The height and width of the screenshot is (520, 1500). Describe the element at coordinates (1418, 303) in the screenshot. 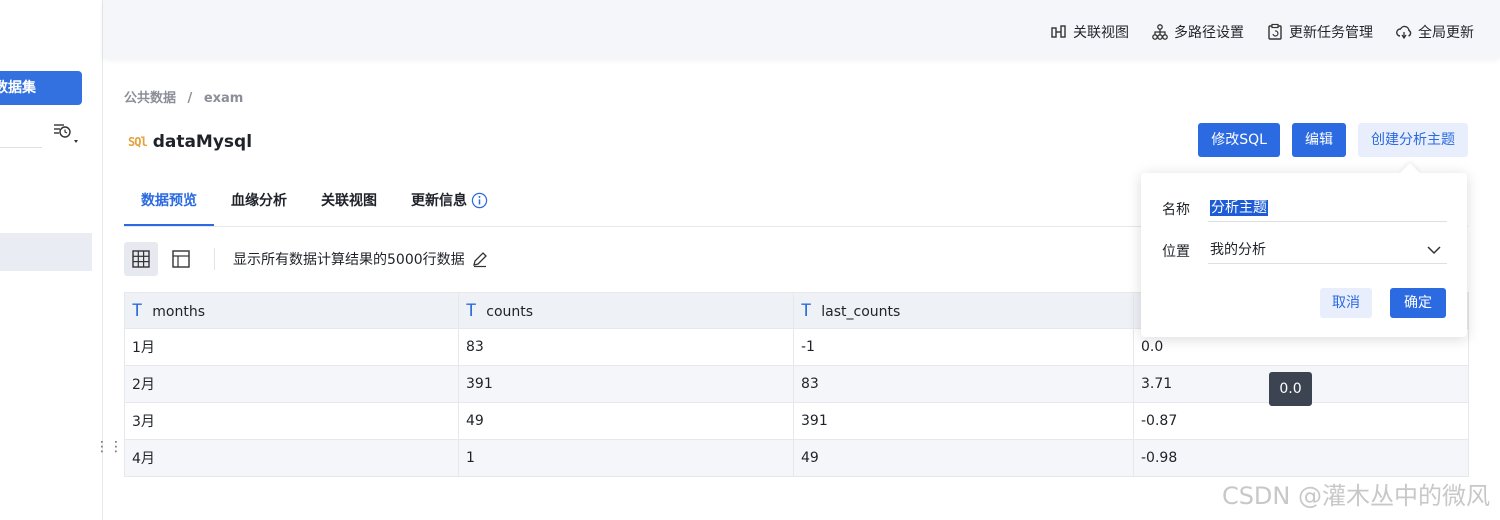

I see `confirm-button: 确定` at that location.